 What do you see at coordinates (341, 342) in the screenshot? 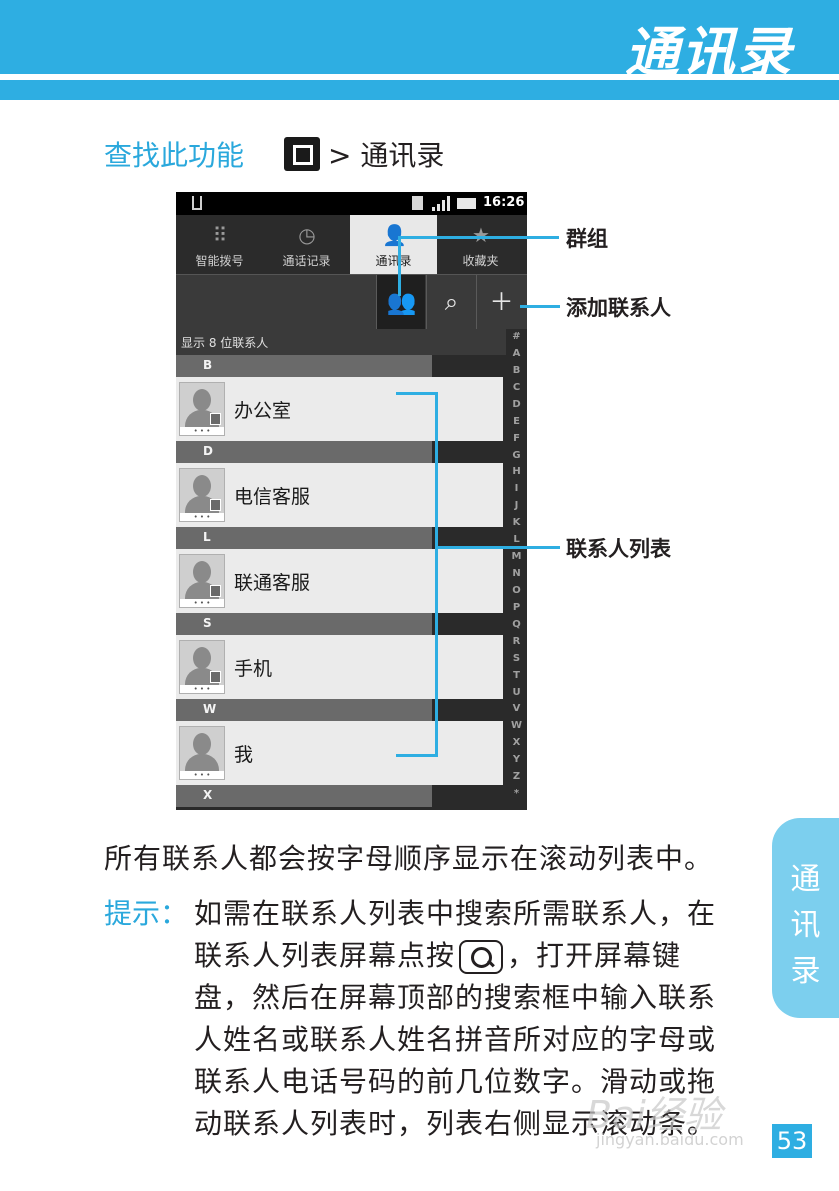
I see `contact-count-bar: 显示 8 位联系人` at bounding box center [341, 342].